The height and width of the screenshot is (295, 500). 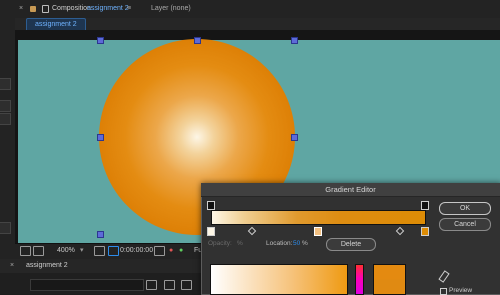 I want to click on delete-button: Delete, so click(x=351, y=244).